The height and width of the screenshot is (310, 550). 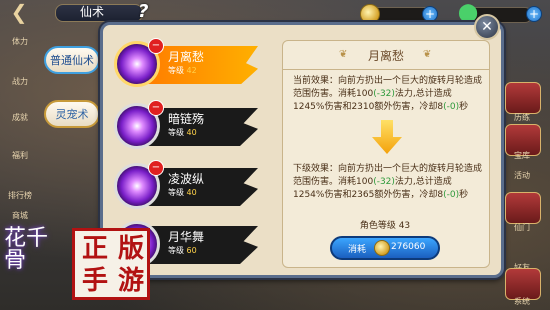 I want to click on right-label-trial: 历练, so click(x=522, y=117).